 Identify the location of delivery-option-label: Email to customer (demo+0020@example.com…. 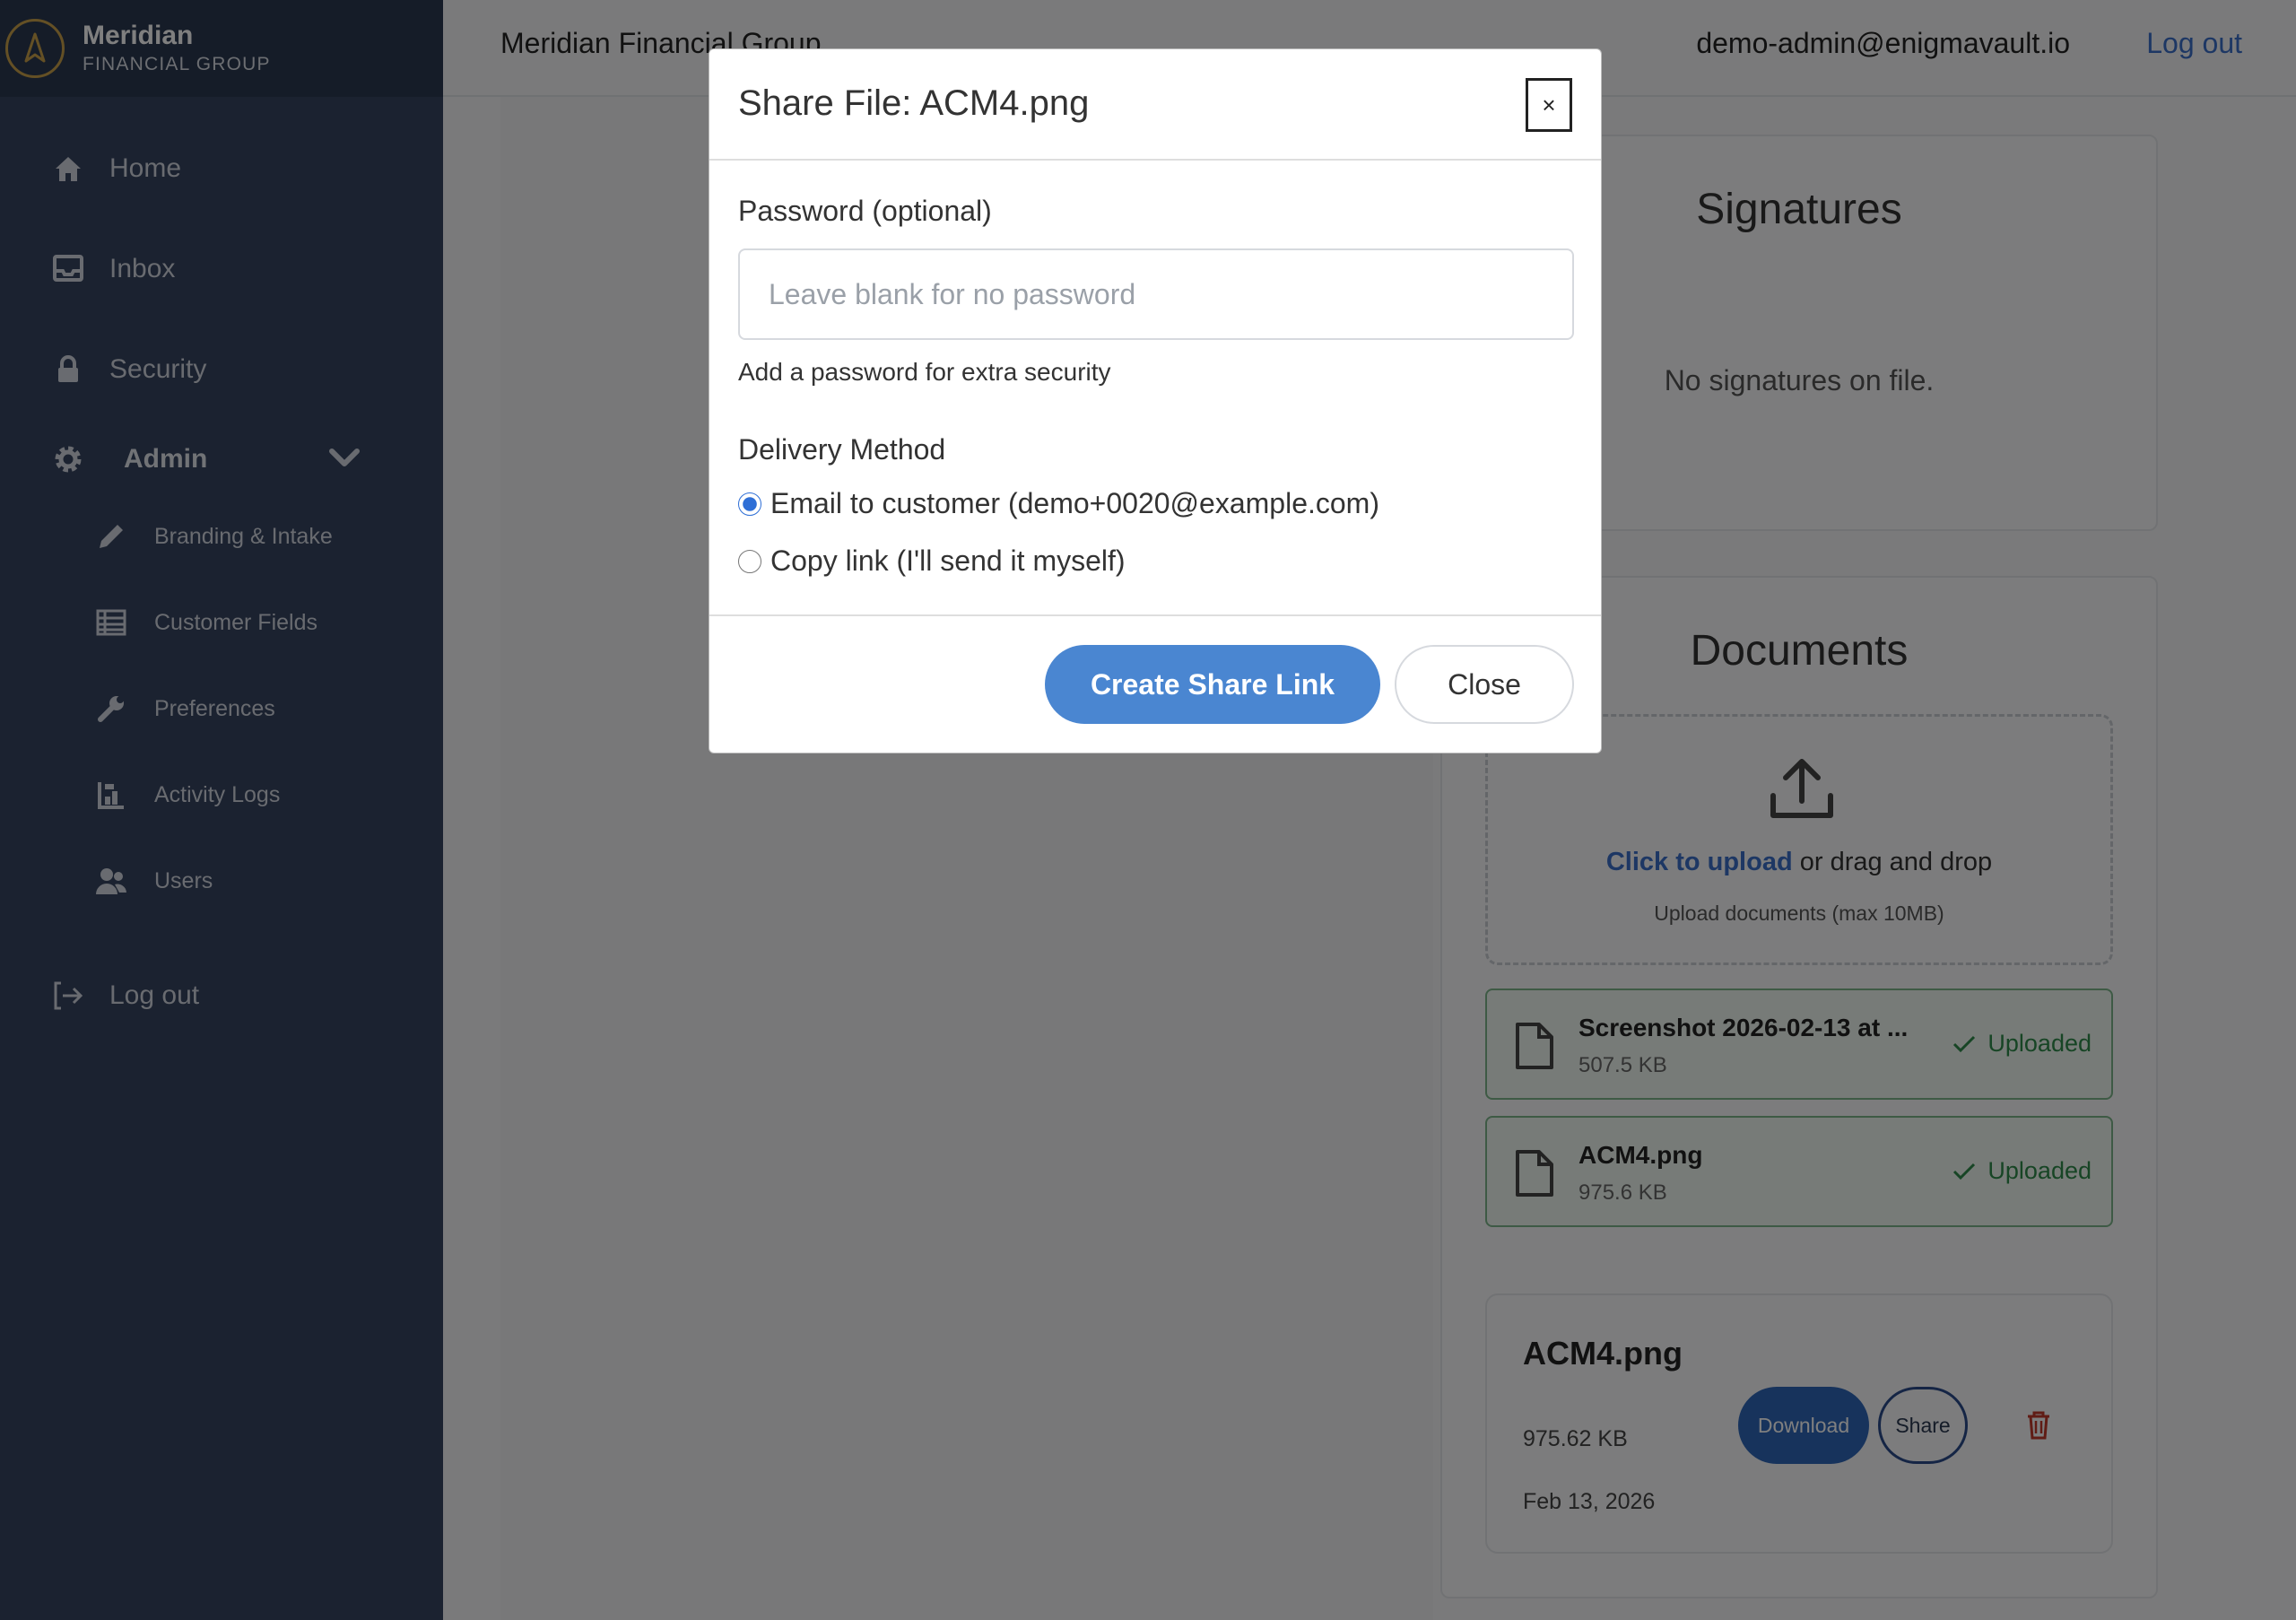
(1074, 503).